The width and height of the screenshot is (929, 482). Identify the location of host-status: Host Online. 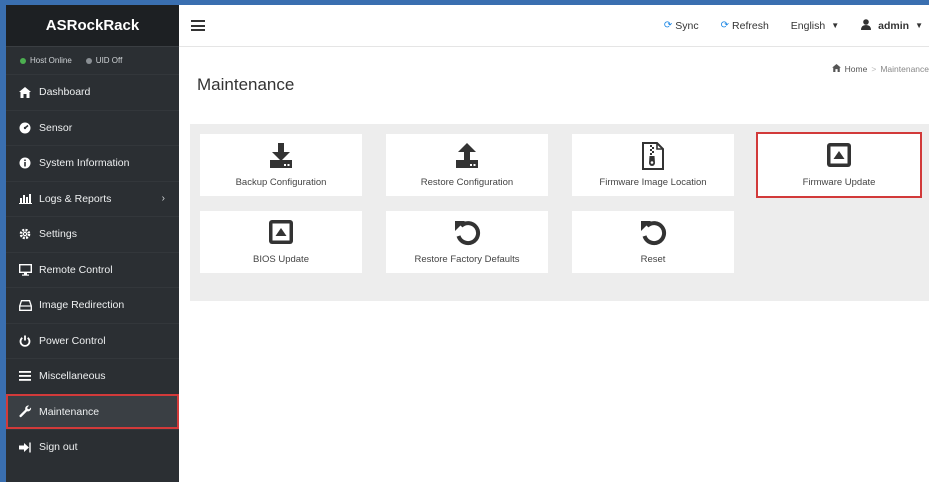
(46, 60).